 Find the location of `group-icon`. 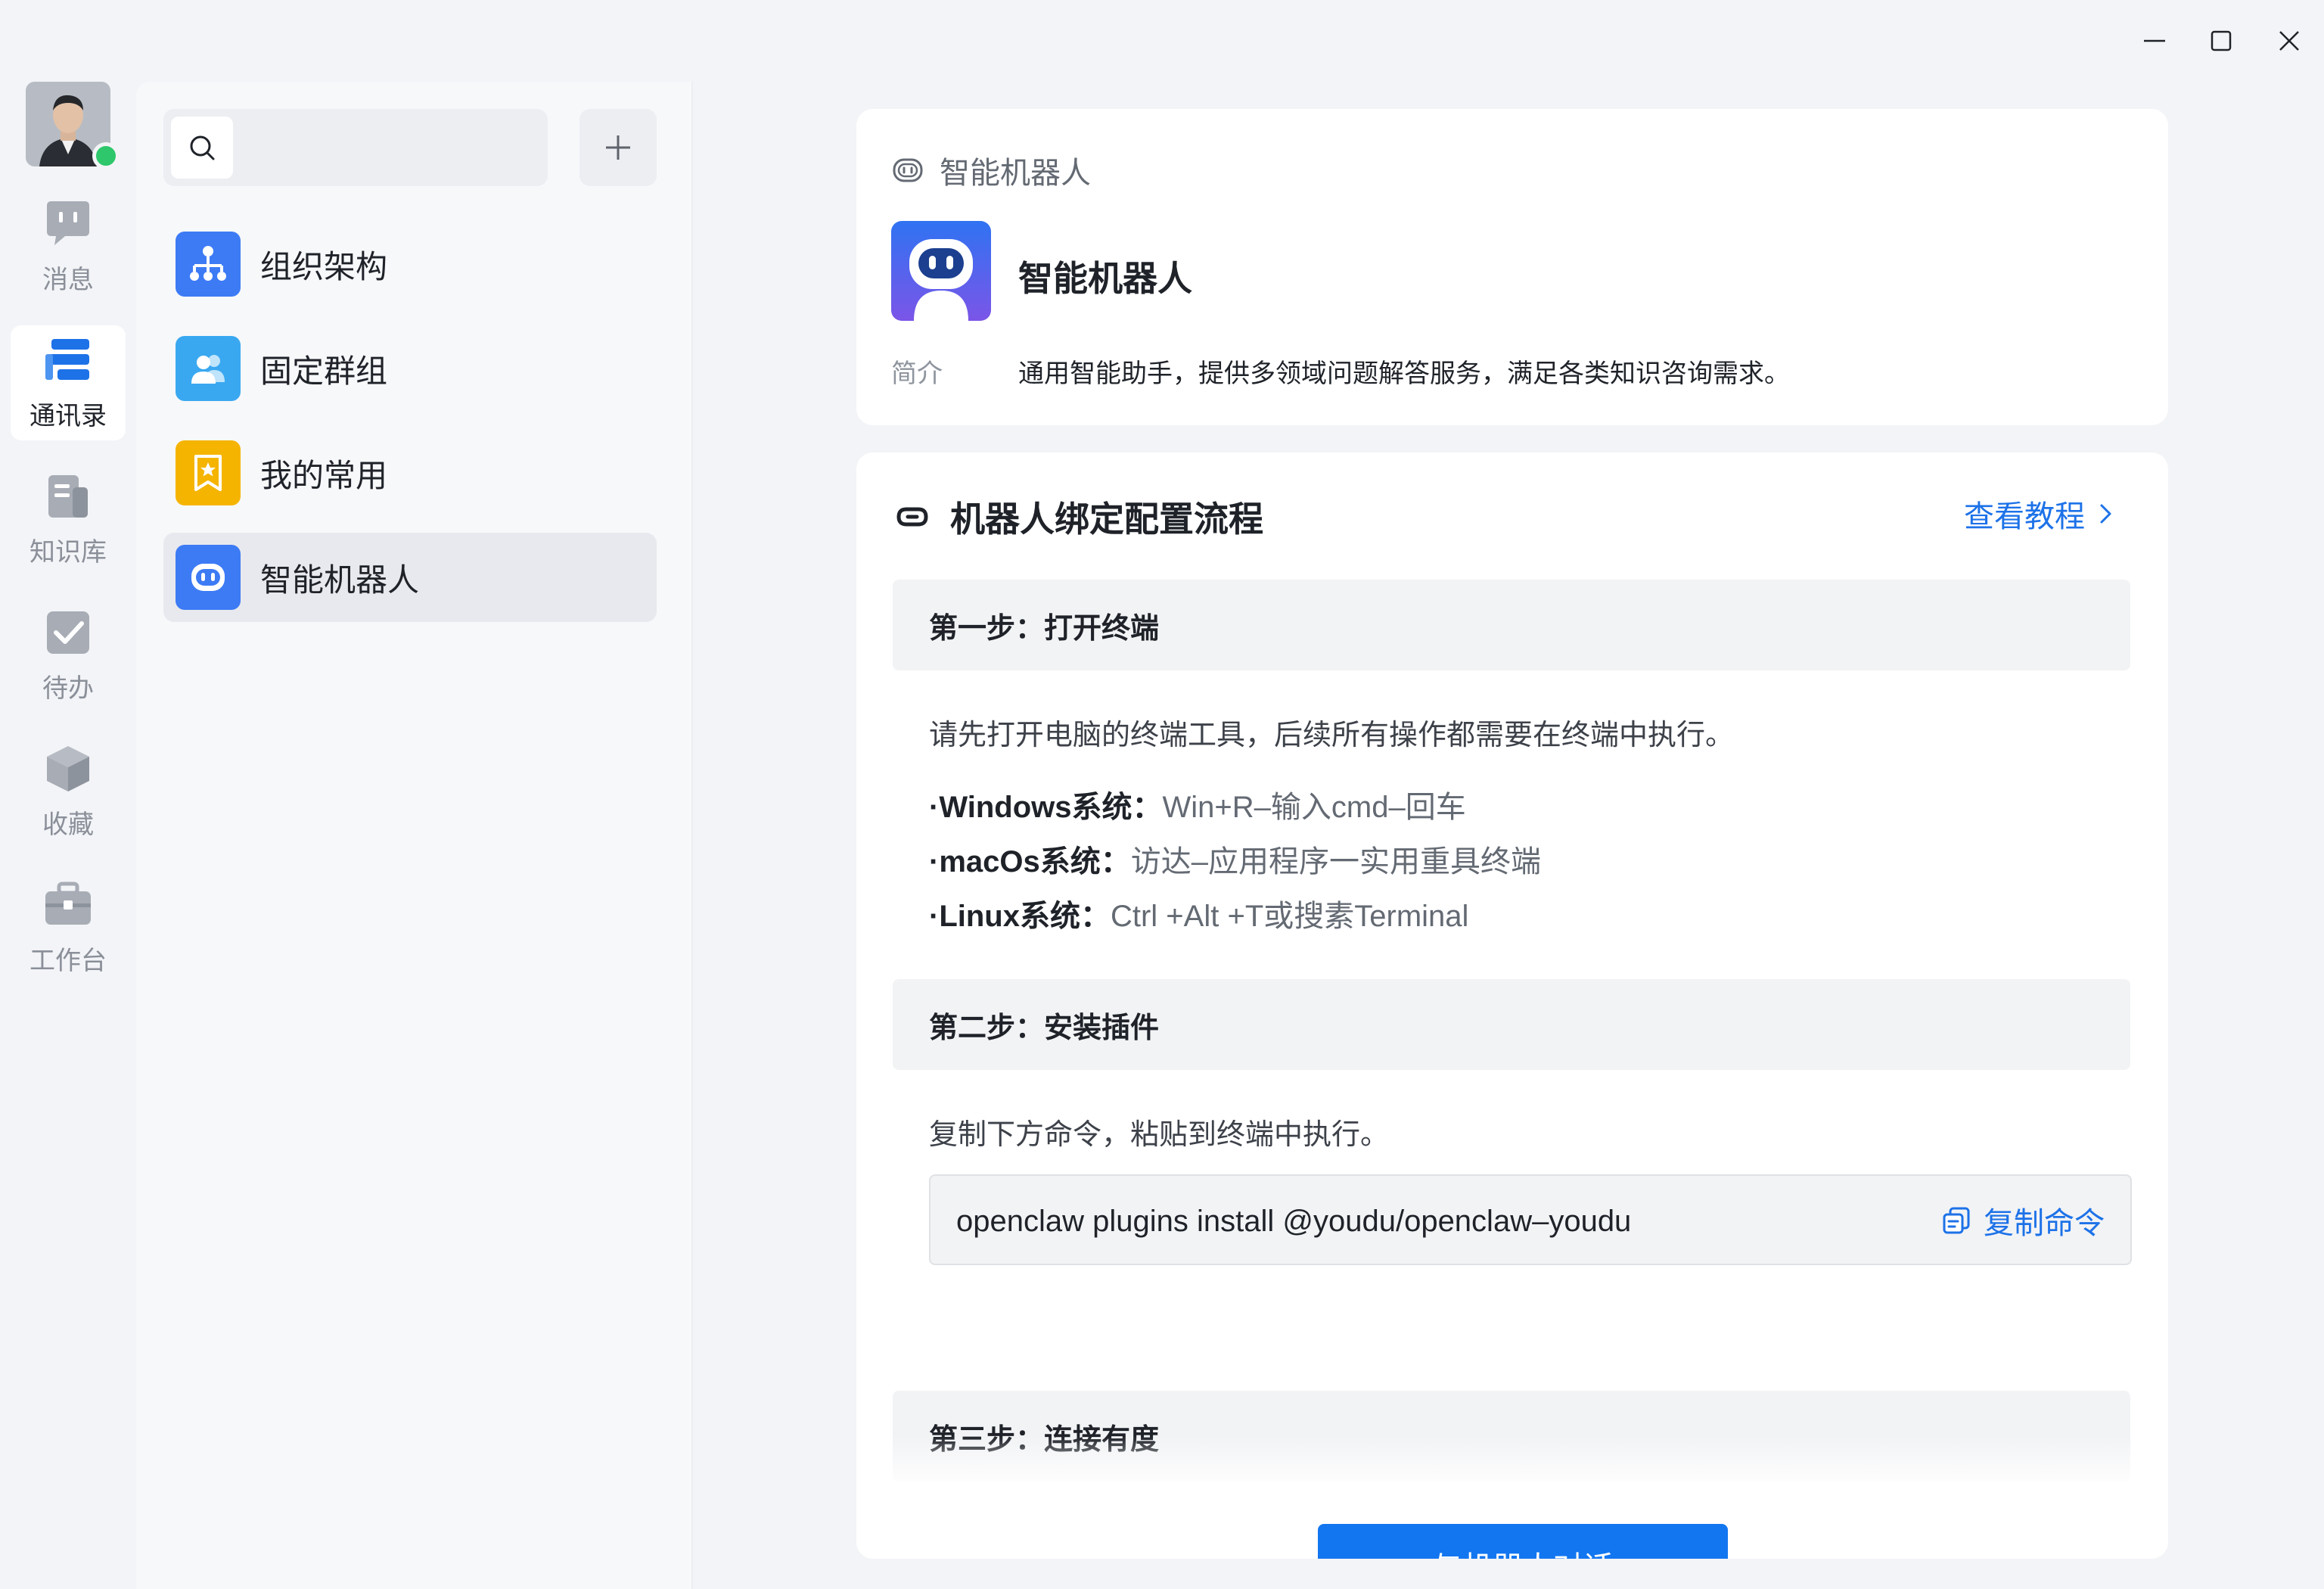

group-icon is located at coordinates (208, 370).